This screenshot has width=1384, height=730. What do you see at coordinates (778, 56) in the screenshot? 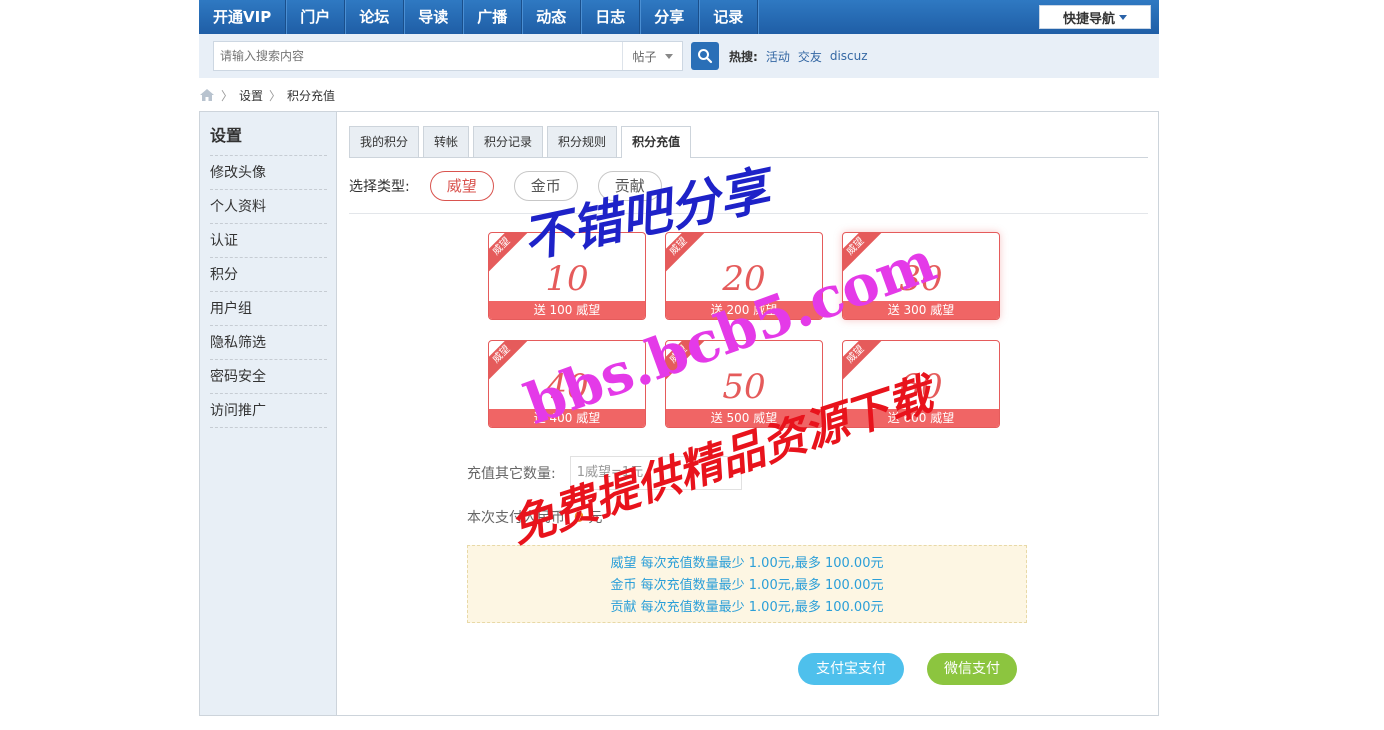
I see `hot-link-activity: 活动` at bounding box center [778, 56].